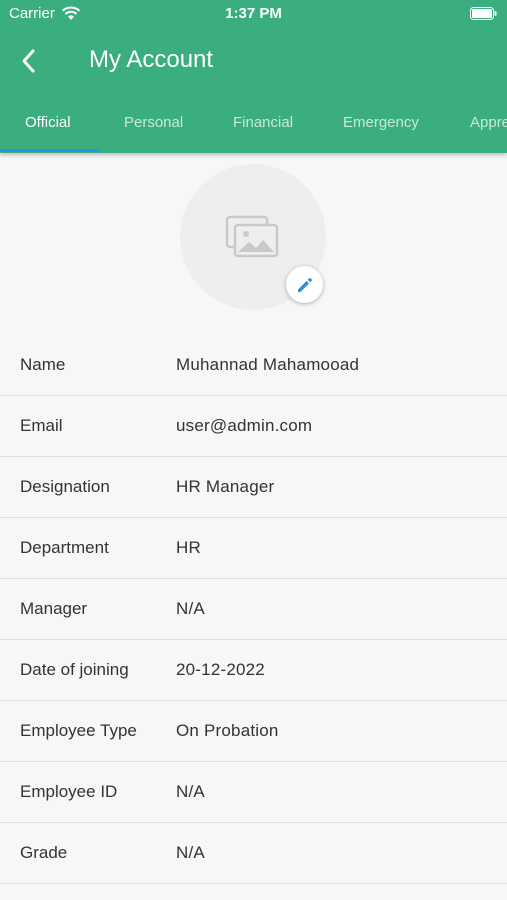 The width and height of the screenshot is (507, 900). I want to click on detail-label: Name, so click(43, 364).